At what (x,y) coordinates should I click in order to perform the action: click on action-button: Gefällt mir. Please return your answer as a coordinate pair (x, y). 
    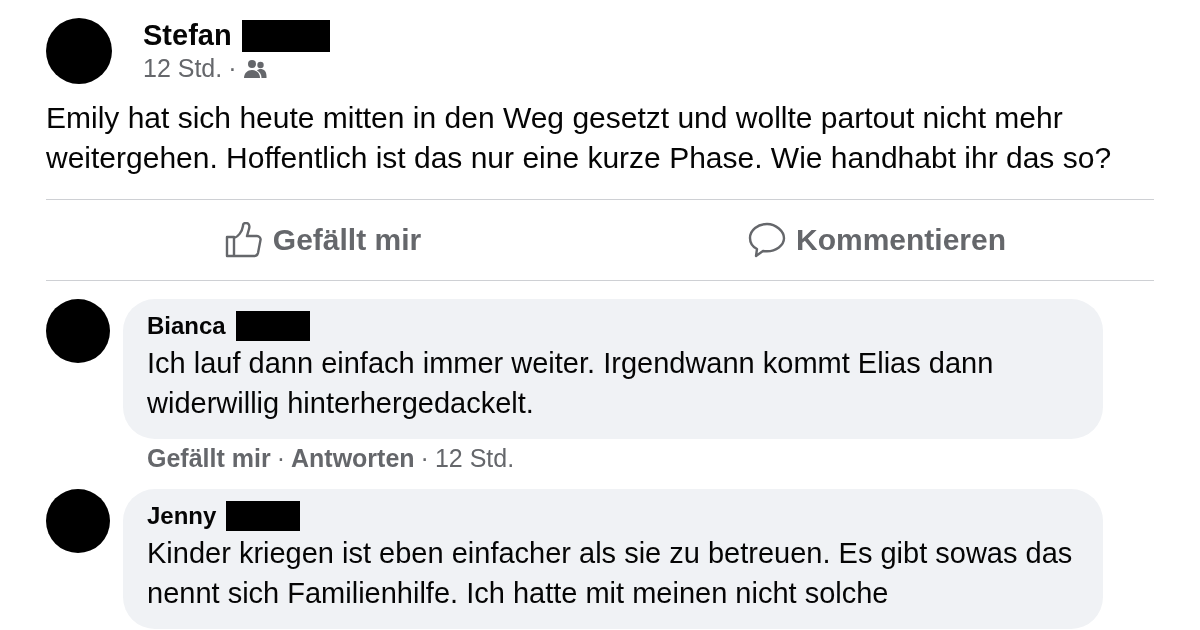
    Looking at the image, I should click on (323, 240).